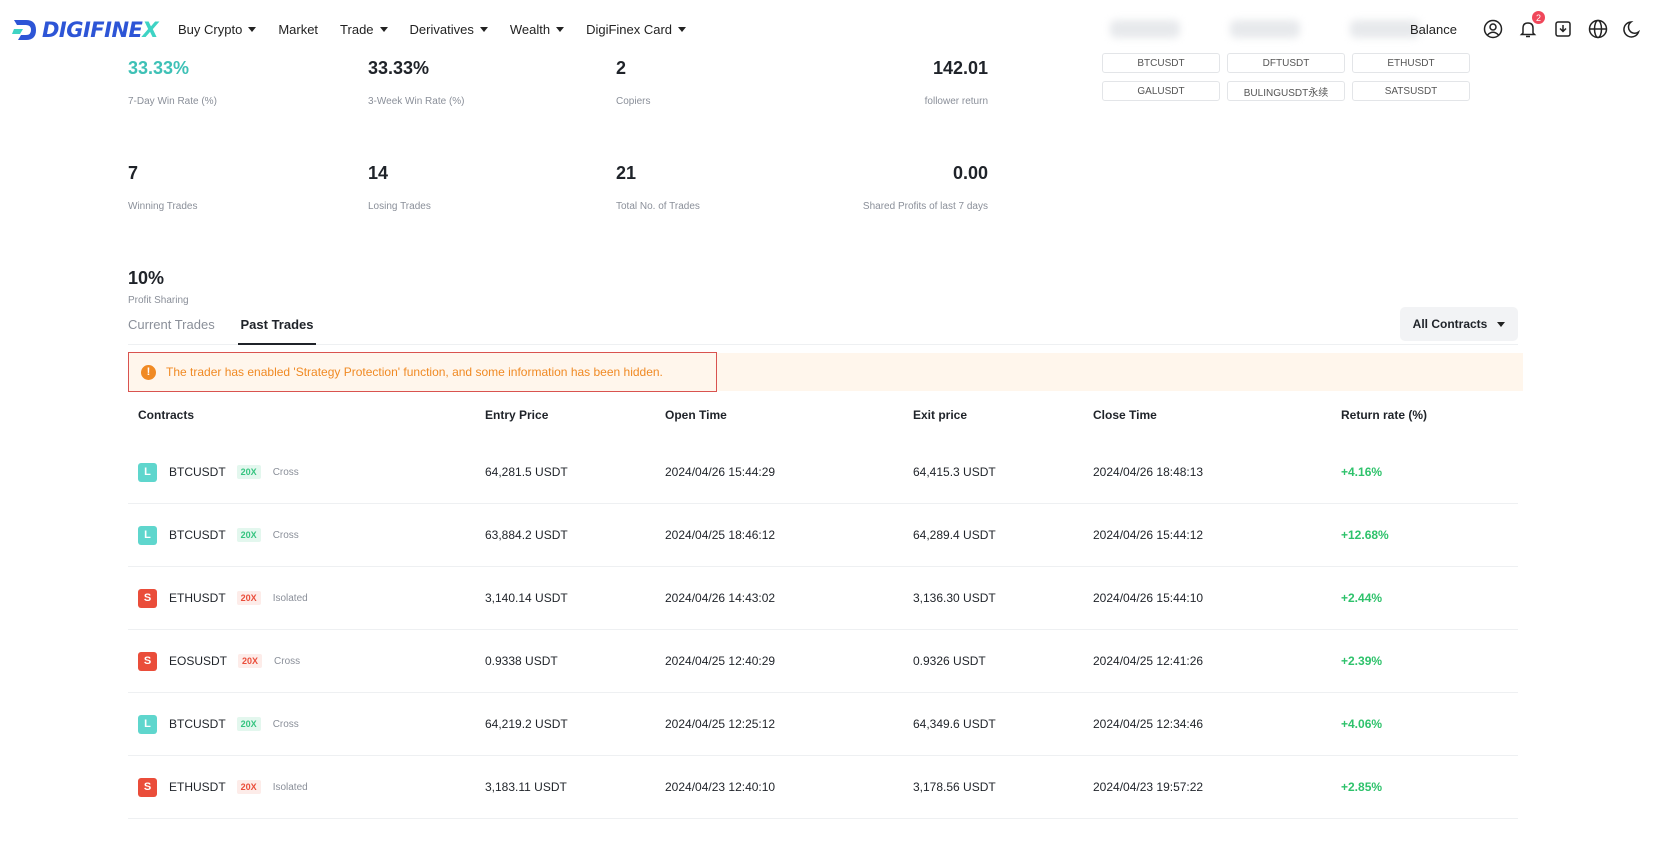 This screenshot has width=1664, height=842. What do you see at coordinates (720, 661) in the screenshot?
I see `open-time: 2024/04/25 12:40:29` at bounding box center [720, 661].